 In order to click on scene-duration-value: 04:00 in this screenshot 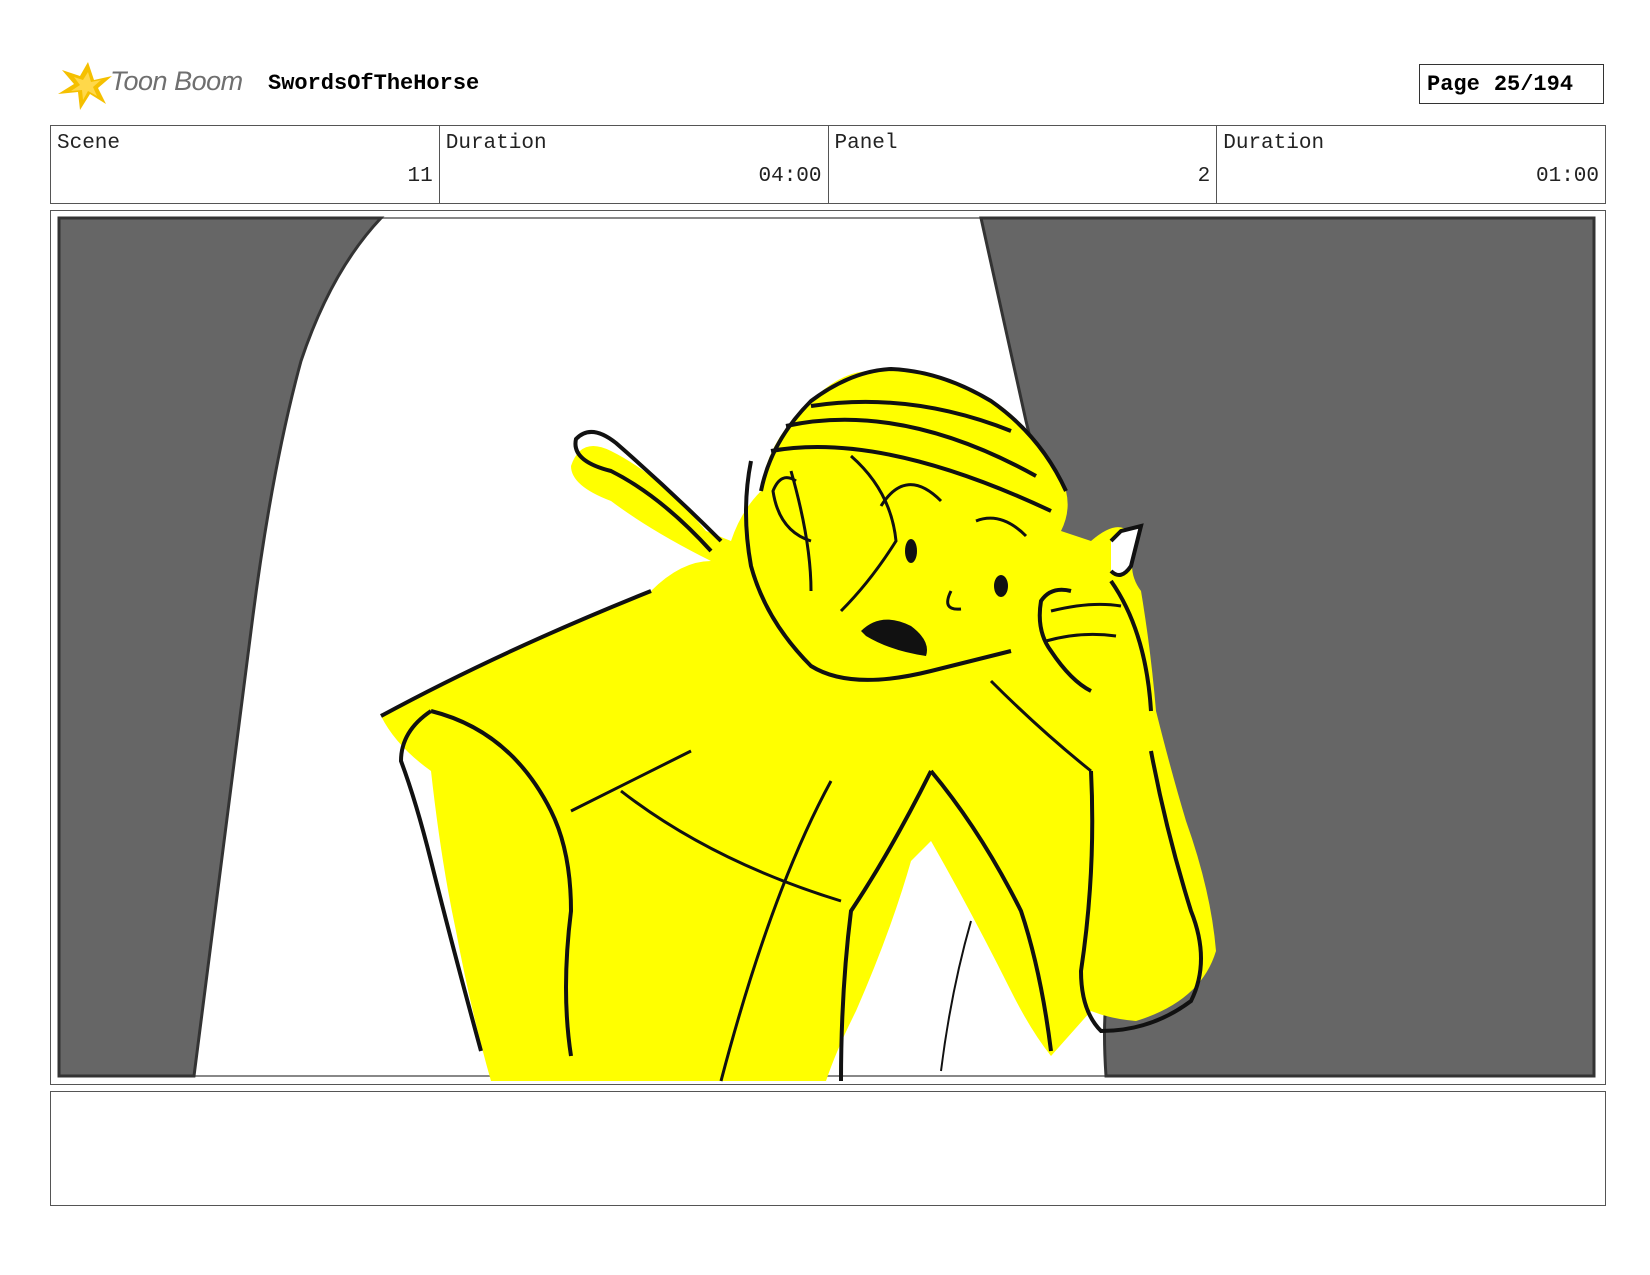, I will do `click(790, 176)`.